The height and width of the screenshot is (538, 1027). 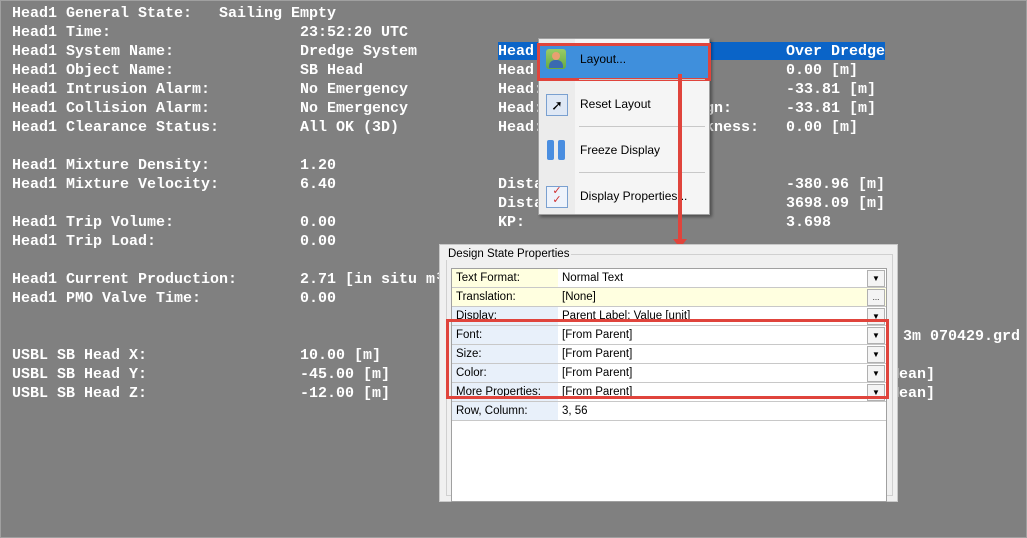 I want to click on field-value: SB Head, so click(x=332, y=70).